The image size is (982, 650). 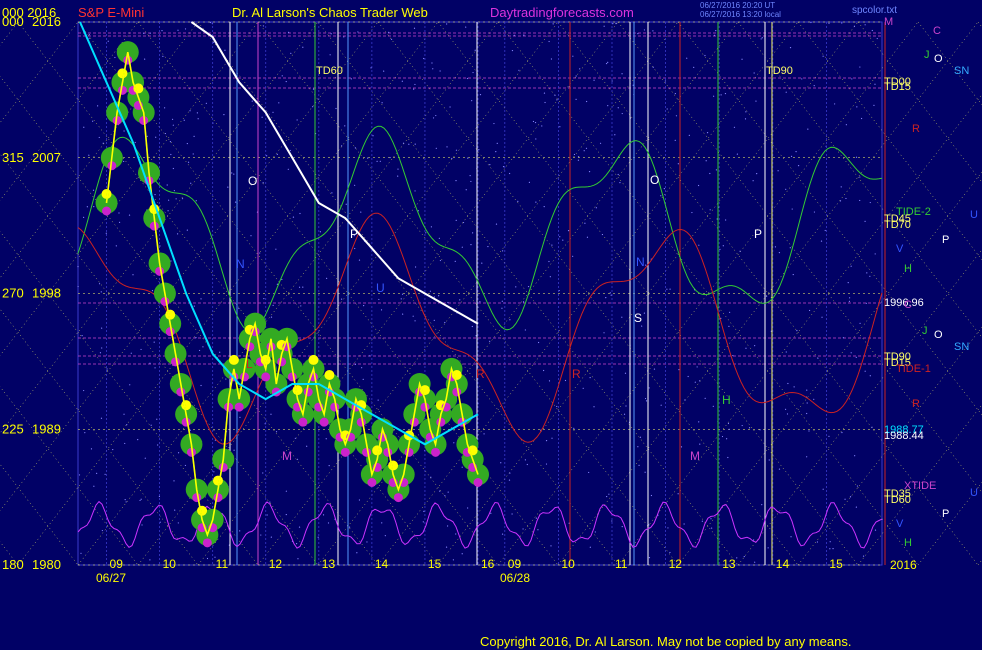 What do you see at coordinates (111, 12) in the screenshot?
I see `instrument-title: S&P E-Mini` at bounding box center [111, 12].